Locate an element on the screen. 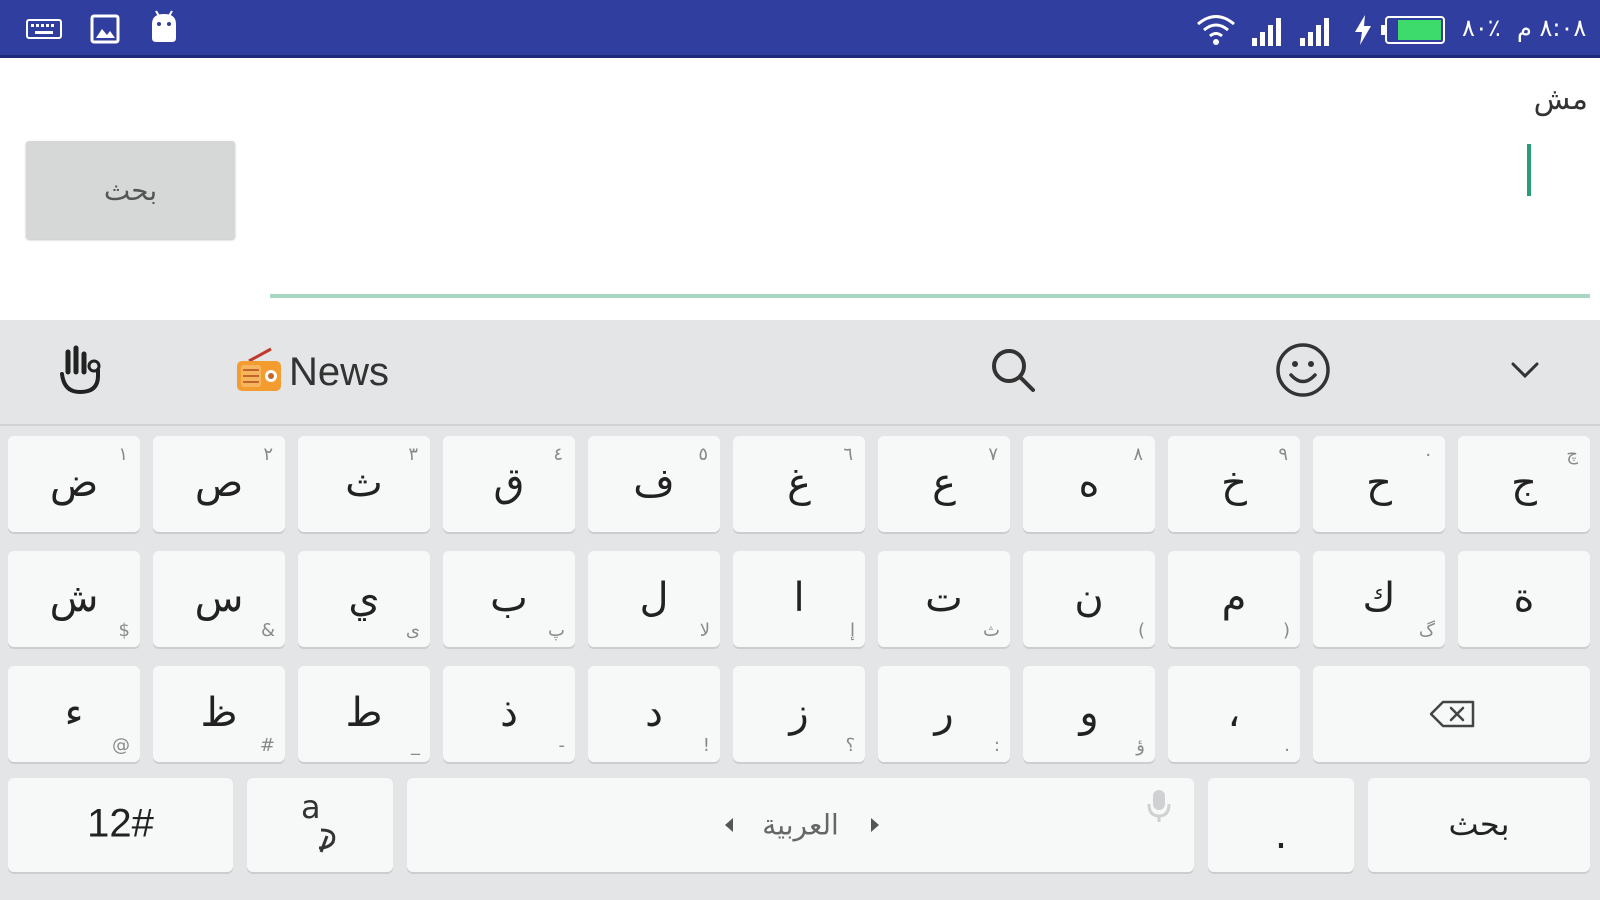 The width and height of the screenshot is (1600, 900). transliteration-key: a is located at coordinates (320, 825).